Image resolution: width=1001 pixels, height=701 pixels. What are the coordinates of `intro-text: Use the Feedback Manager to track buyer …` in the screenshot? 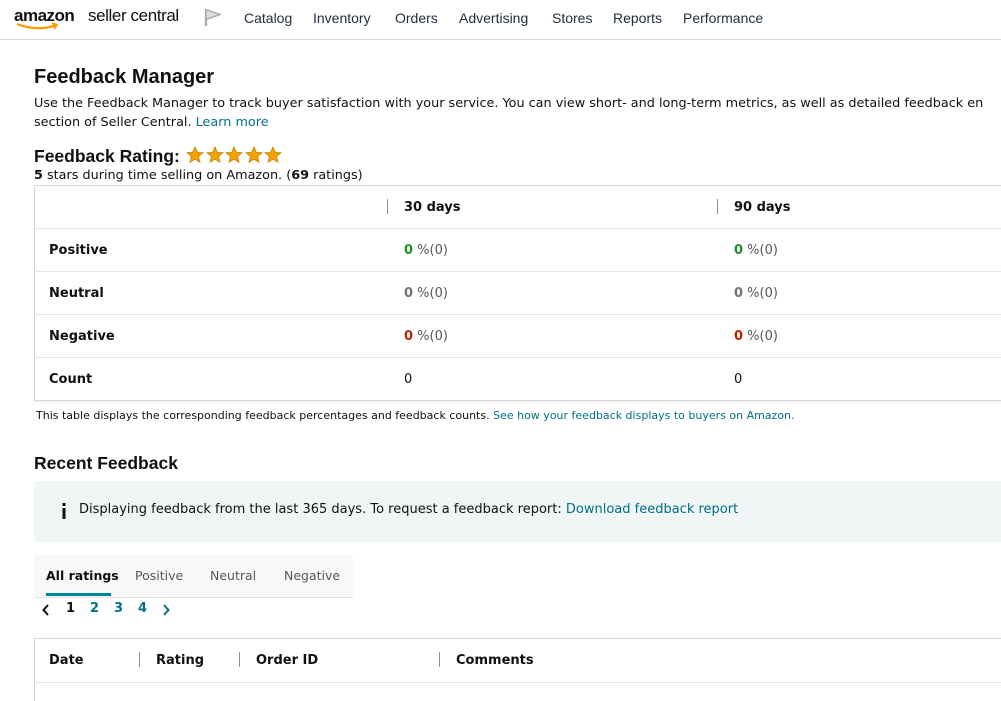 It's located at (517, 113).